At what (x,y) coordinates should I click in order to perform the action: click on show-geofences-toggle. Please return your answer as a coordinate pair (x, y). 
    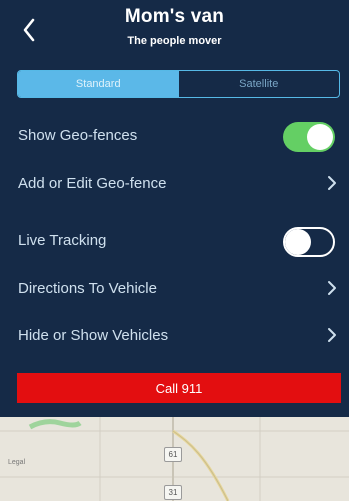
    Looking at the image, I should click on (309, 137).